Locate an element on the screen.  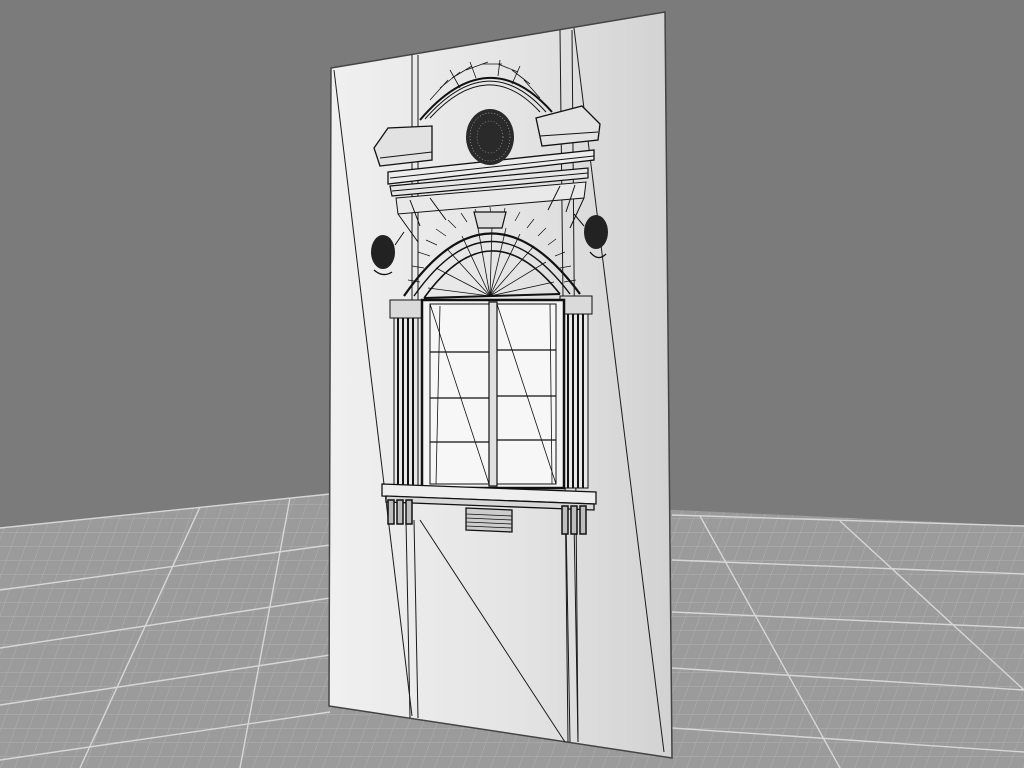
window-casement is located at coordinates (493, 394).